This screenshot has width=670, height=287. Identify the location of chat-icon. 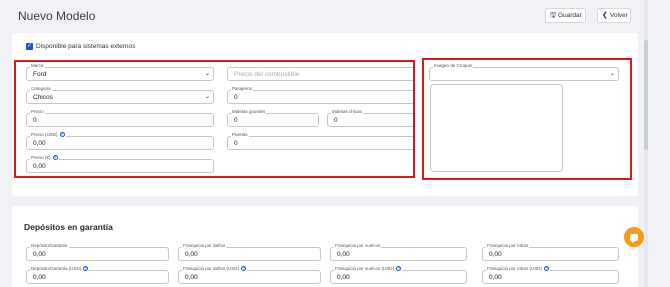
(634, 238).